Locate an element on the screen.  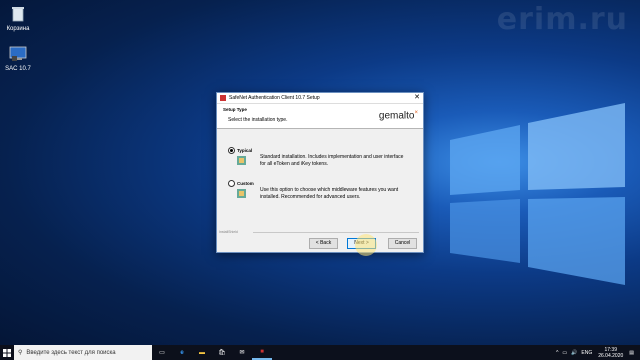
search-placeholder: Введите здесь текст для поиска is located at coordinates (71, 352).